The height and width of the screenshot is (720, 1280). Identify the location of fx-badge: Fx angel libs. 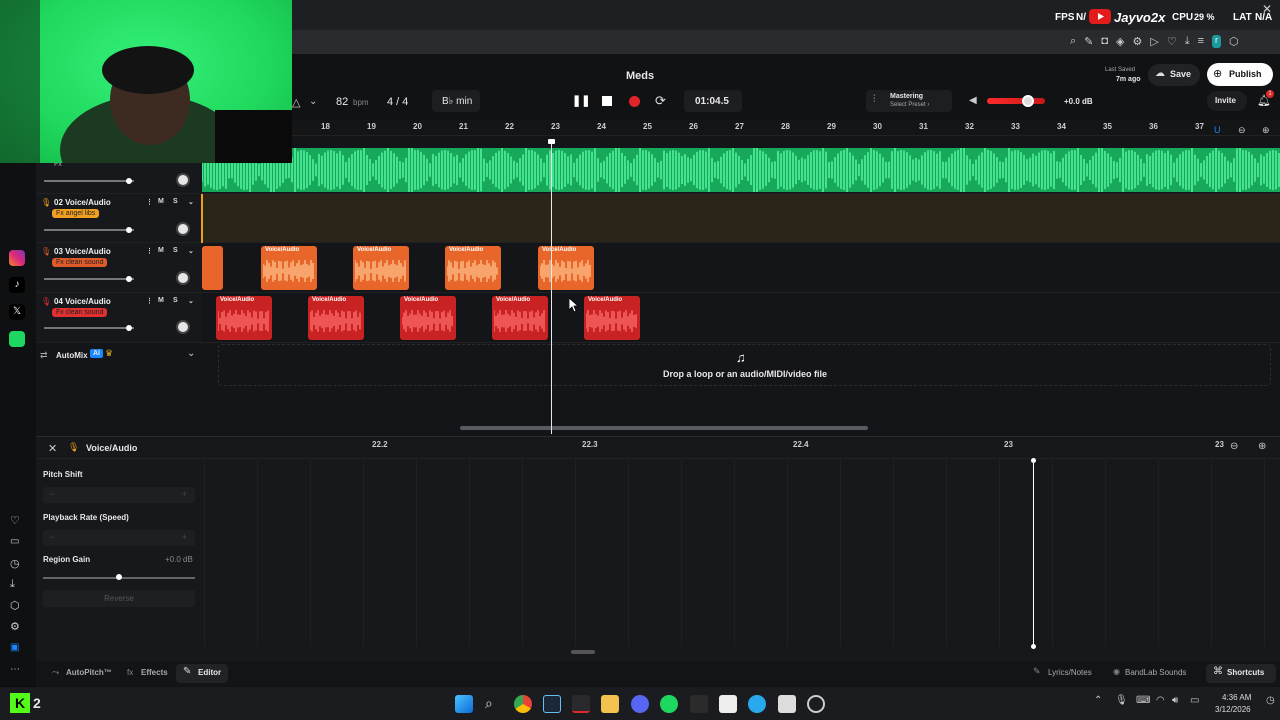
(76, 213).